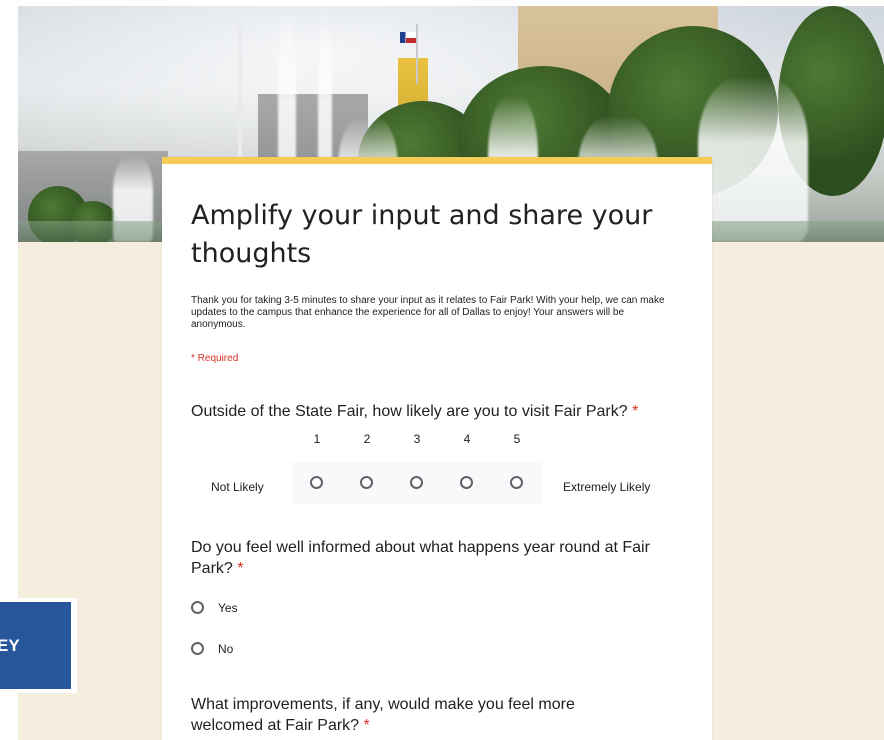 The width and height of the screenshot is (884, 740). I want to click on scale-radio-row, so click(417, 483).